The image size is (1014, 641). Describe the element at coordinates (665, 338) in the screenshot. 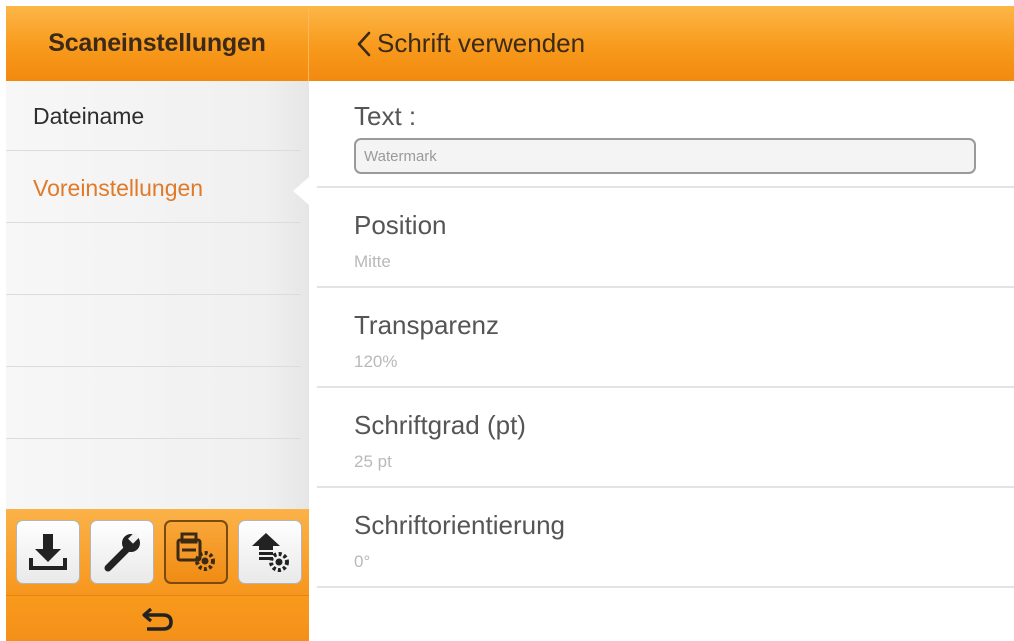

I see `transparency-setting-row: Transparenz 120%` at that location.